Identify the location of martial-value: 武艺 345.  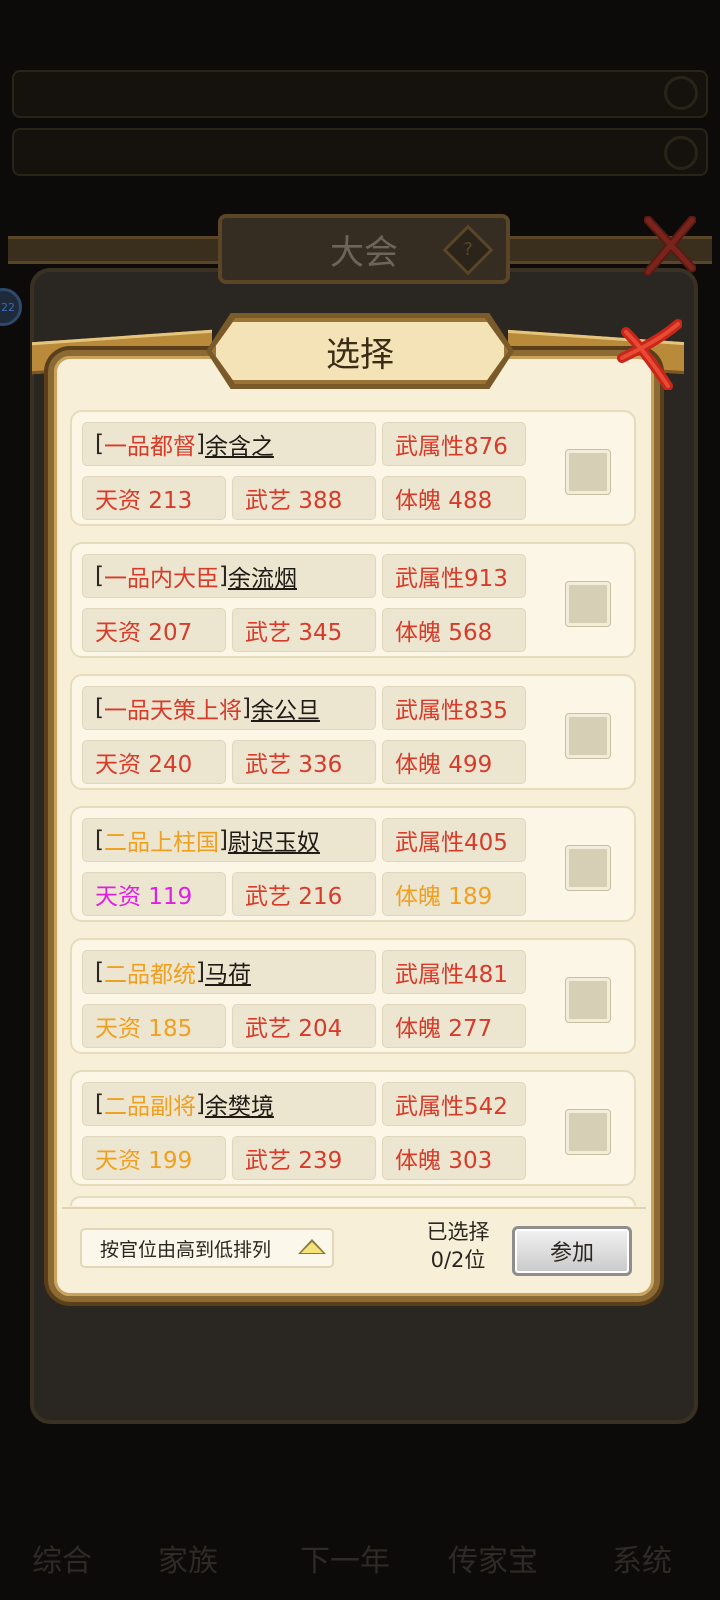
(304, 630).